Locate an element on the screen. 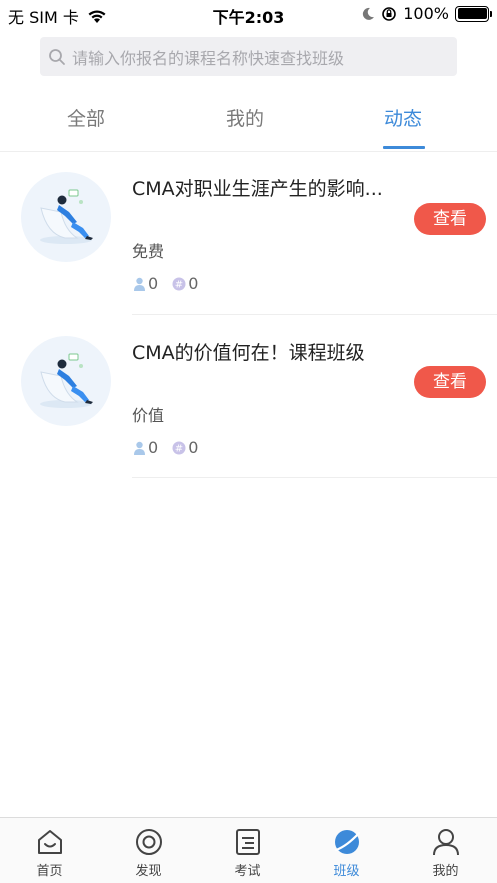 Image resolution: width=497 pixels, height=883 pixels. battery-percent: 100% is located at coordinates (426, 13).